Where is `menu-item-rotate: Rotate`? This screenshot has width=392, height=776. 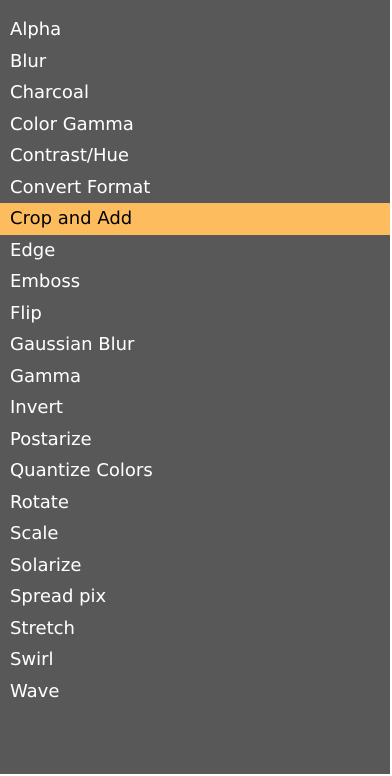
menu-item-rotate: Rotate is located at coordinates (195, 503).